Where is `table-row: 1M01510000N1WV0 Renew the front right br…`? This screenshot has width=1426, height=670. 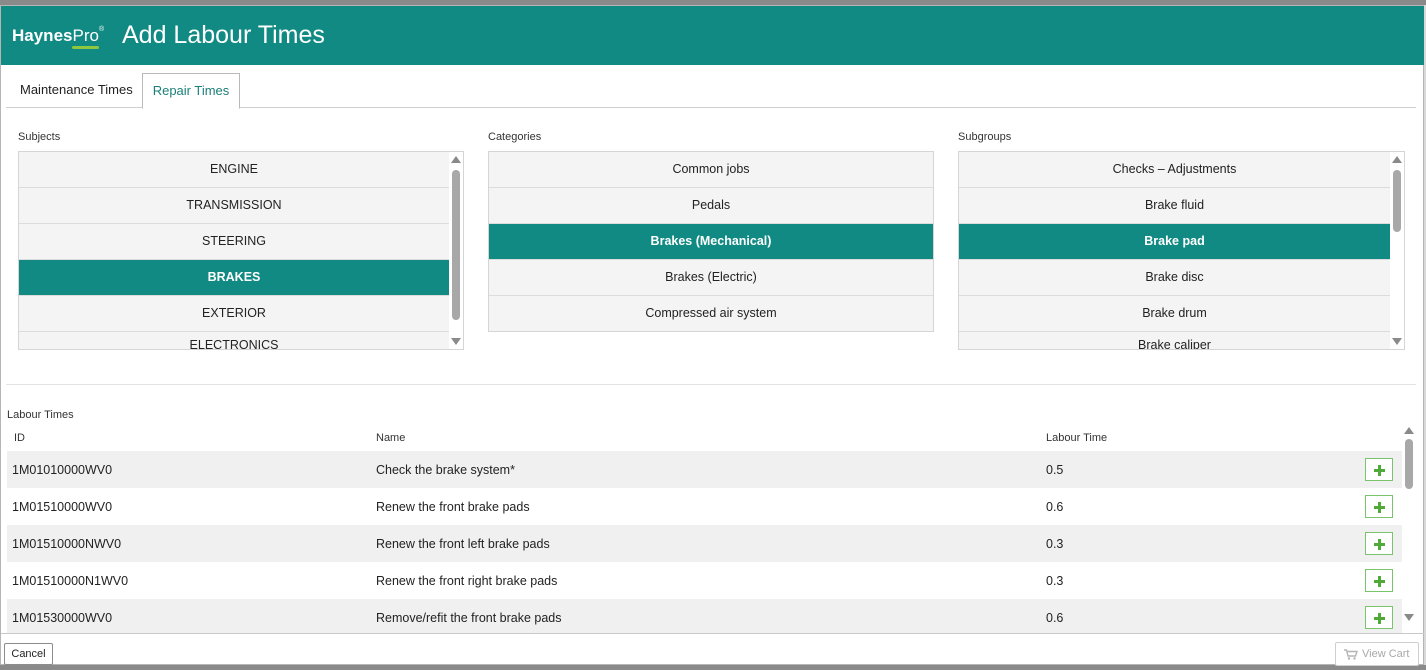 table-row: 1M01510000N1WV0 Renew the front right br… is located at coordinates (704, 580).